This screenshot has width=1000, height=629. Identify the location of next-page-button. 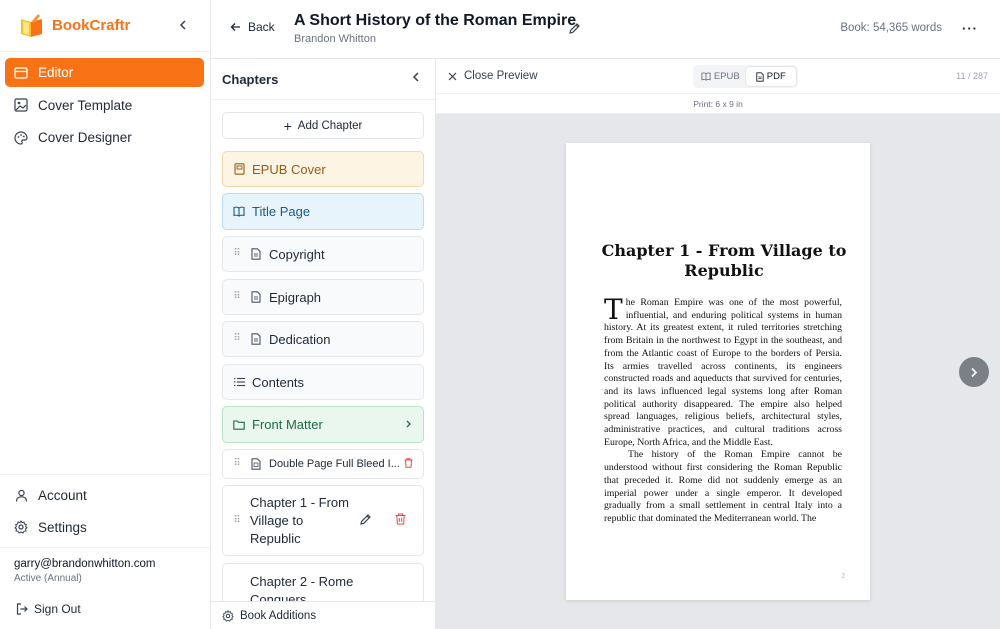
(974, 372).